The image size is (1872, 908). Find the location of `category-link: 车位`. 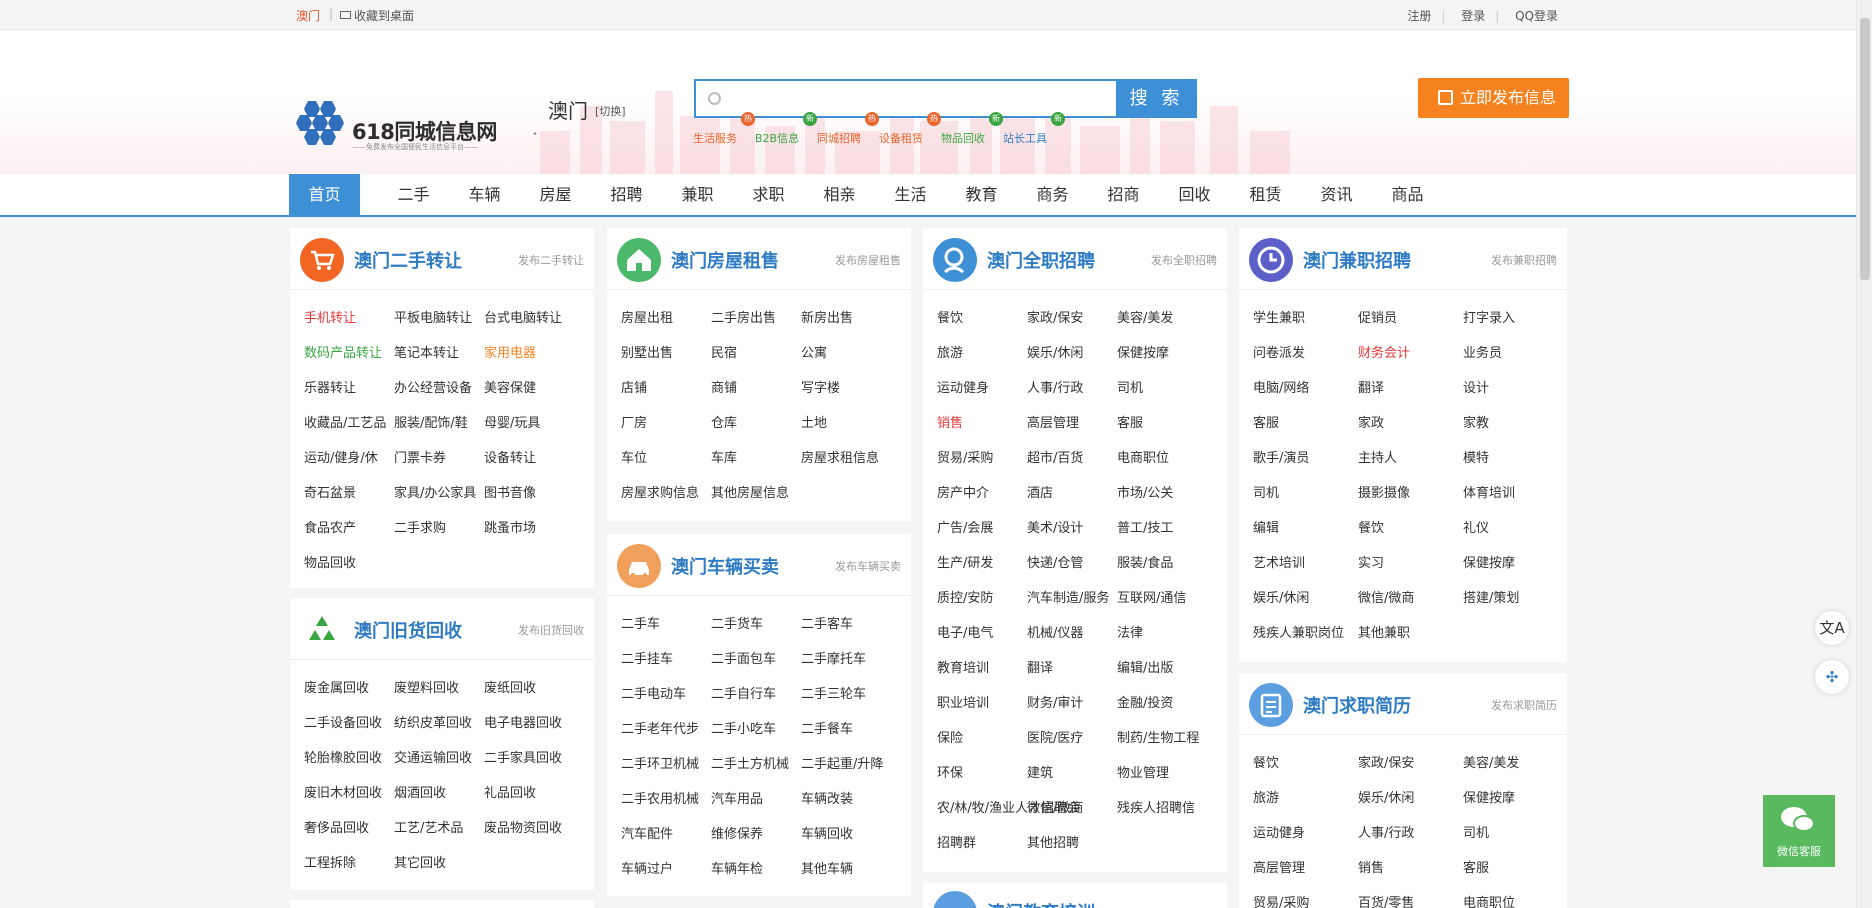

category-link: 车位 is located at coordinates (634, 456).